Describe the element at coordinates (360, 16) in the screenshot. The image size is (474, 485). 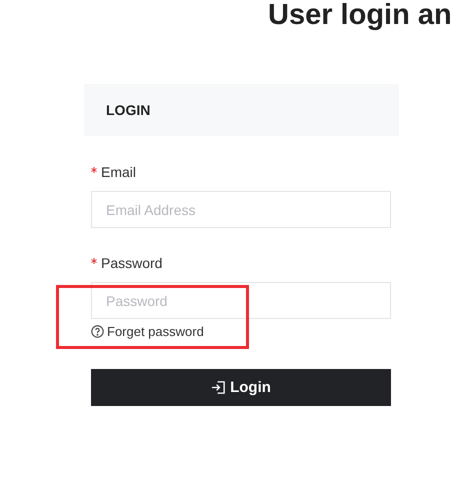
I see `page-title: User login an` at that location.